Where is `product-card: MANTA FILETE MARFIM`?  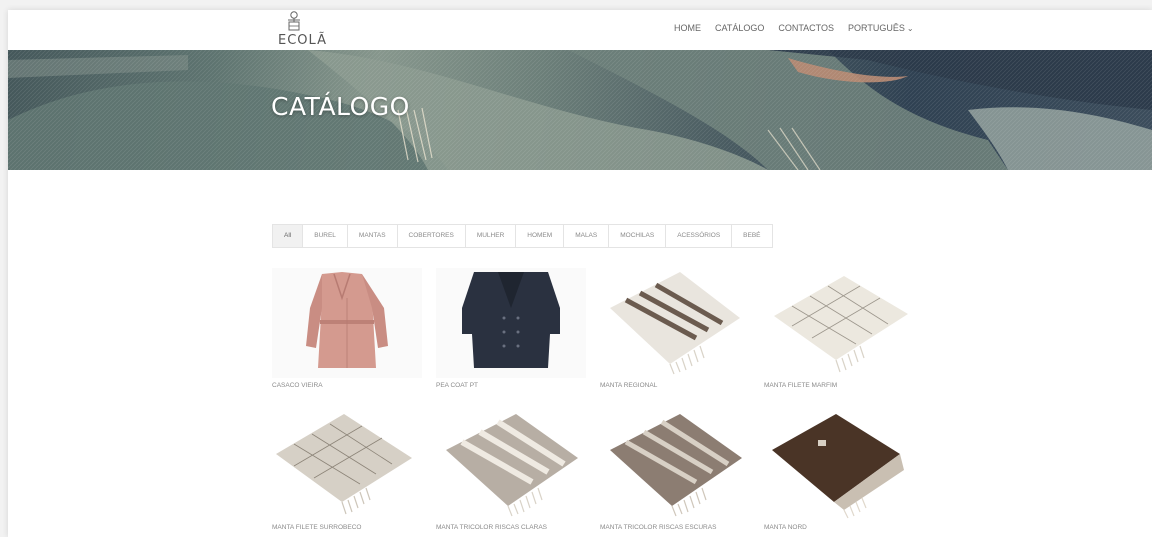
product-card: MANTA FILETE MARFIM is located at coordinates (839, 335).